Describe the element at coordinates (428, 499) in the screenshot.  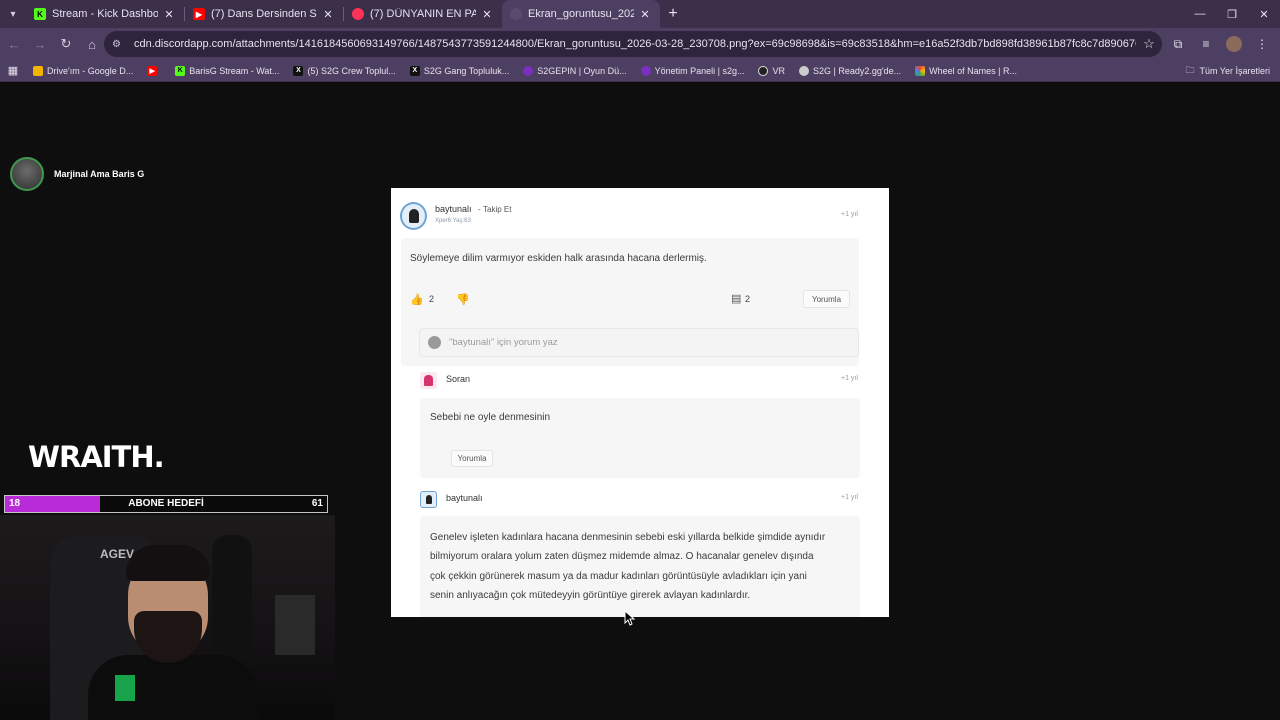
I see `author-avatar-small` at that location.